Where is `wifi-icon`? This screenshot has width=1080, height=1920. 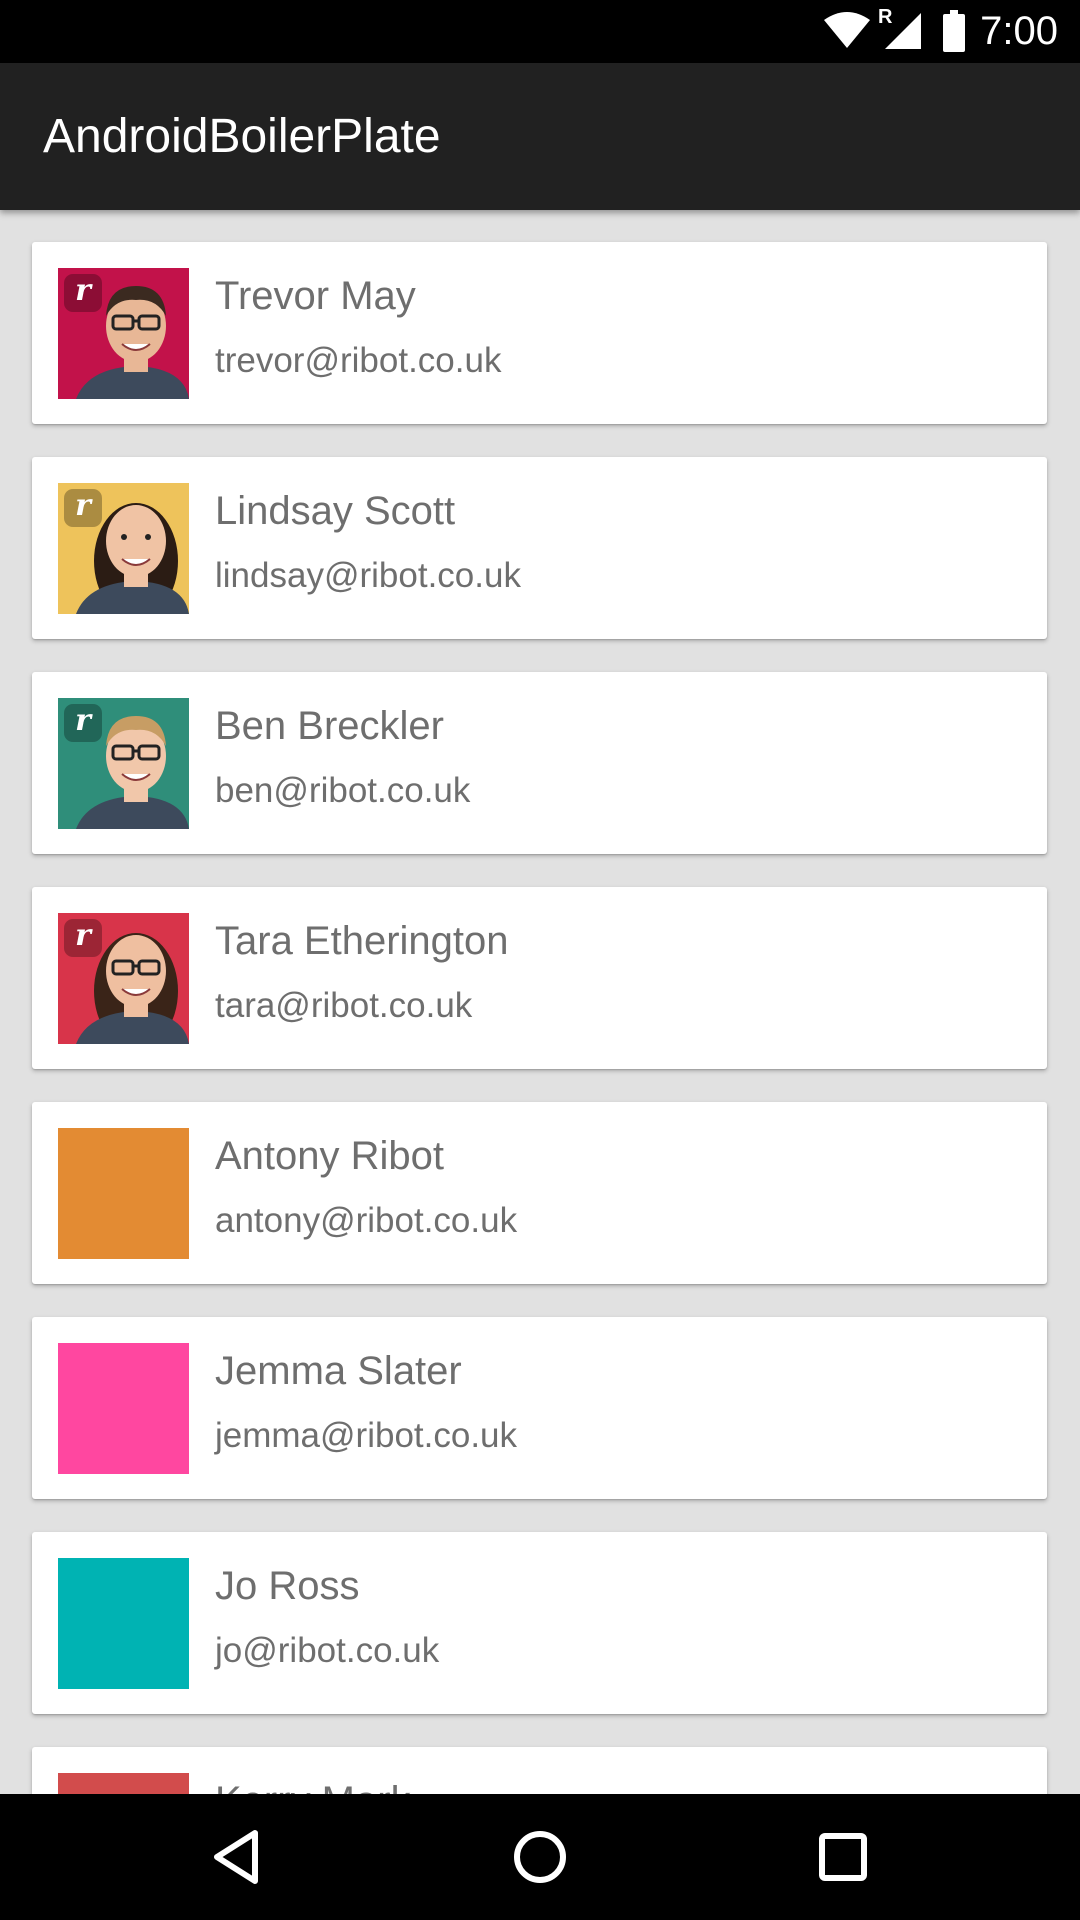 wifi-icon is located at coordinates (847, 32).